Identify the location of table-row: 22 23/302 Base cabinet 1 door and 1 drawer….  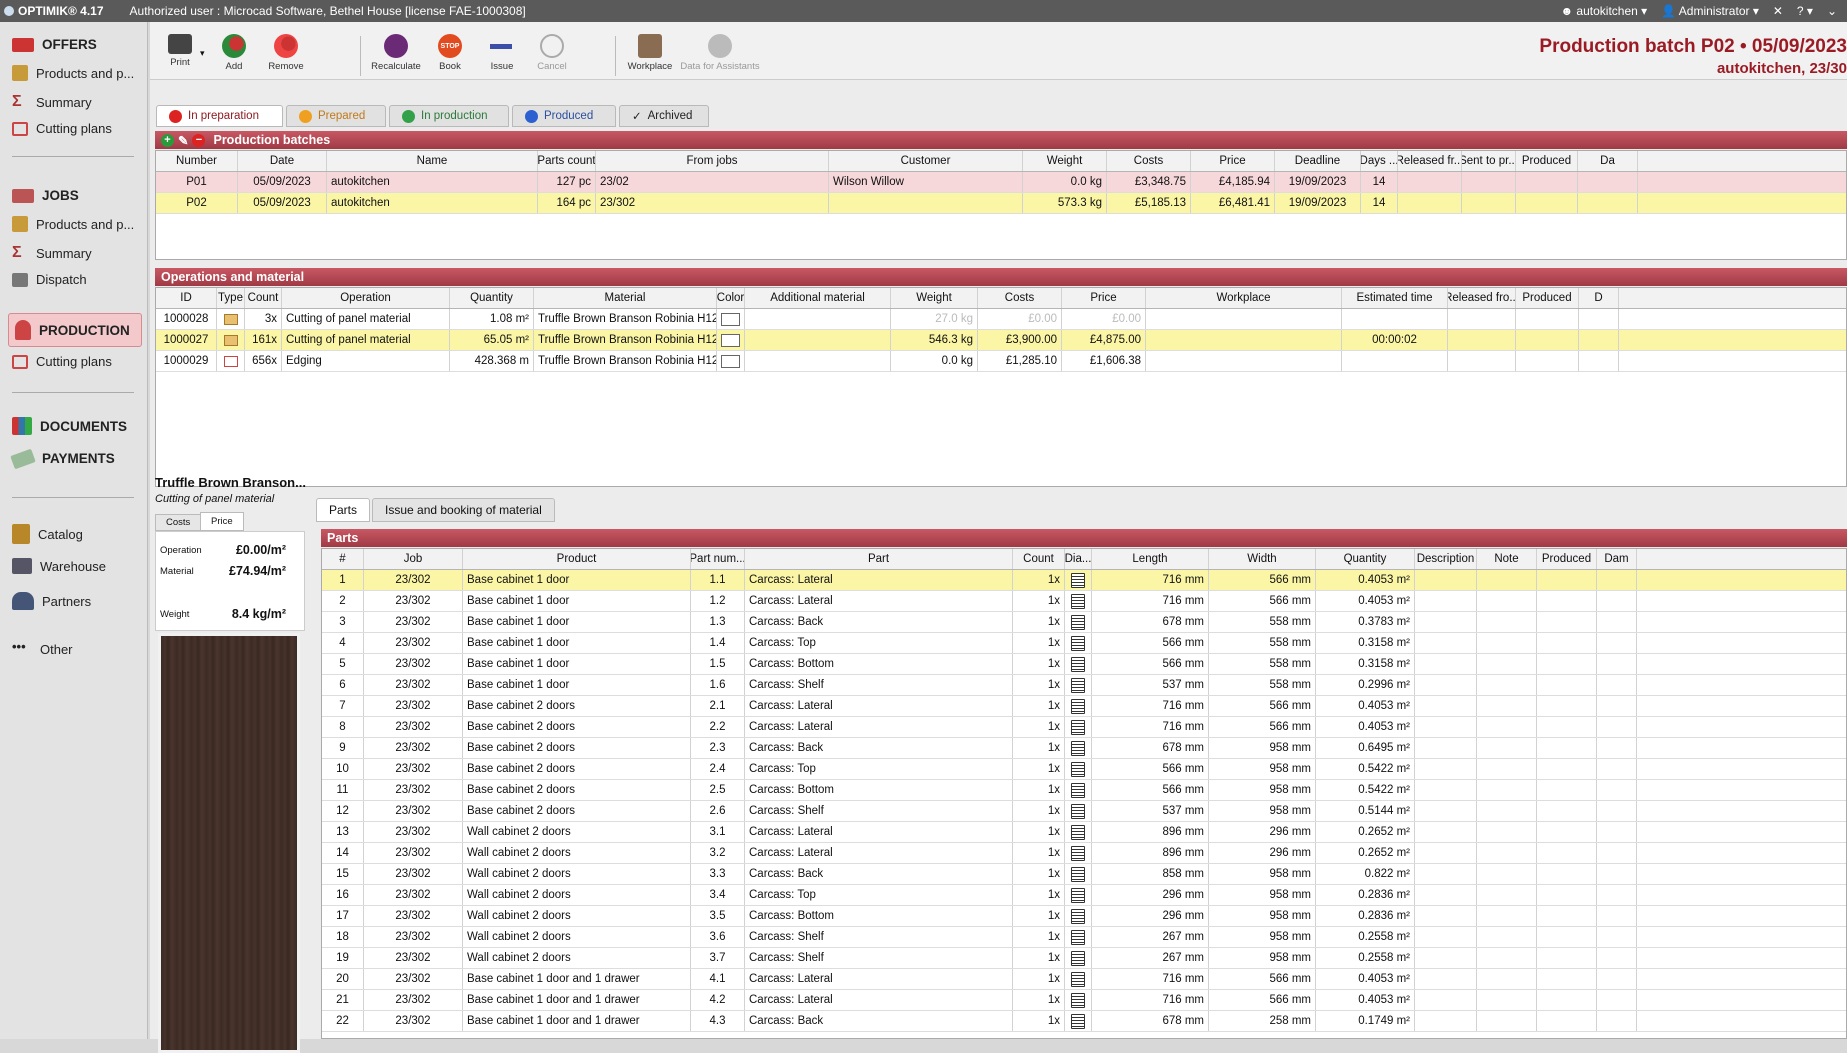
(1084, 1021).